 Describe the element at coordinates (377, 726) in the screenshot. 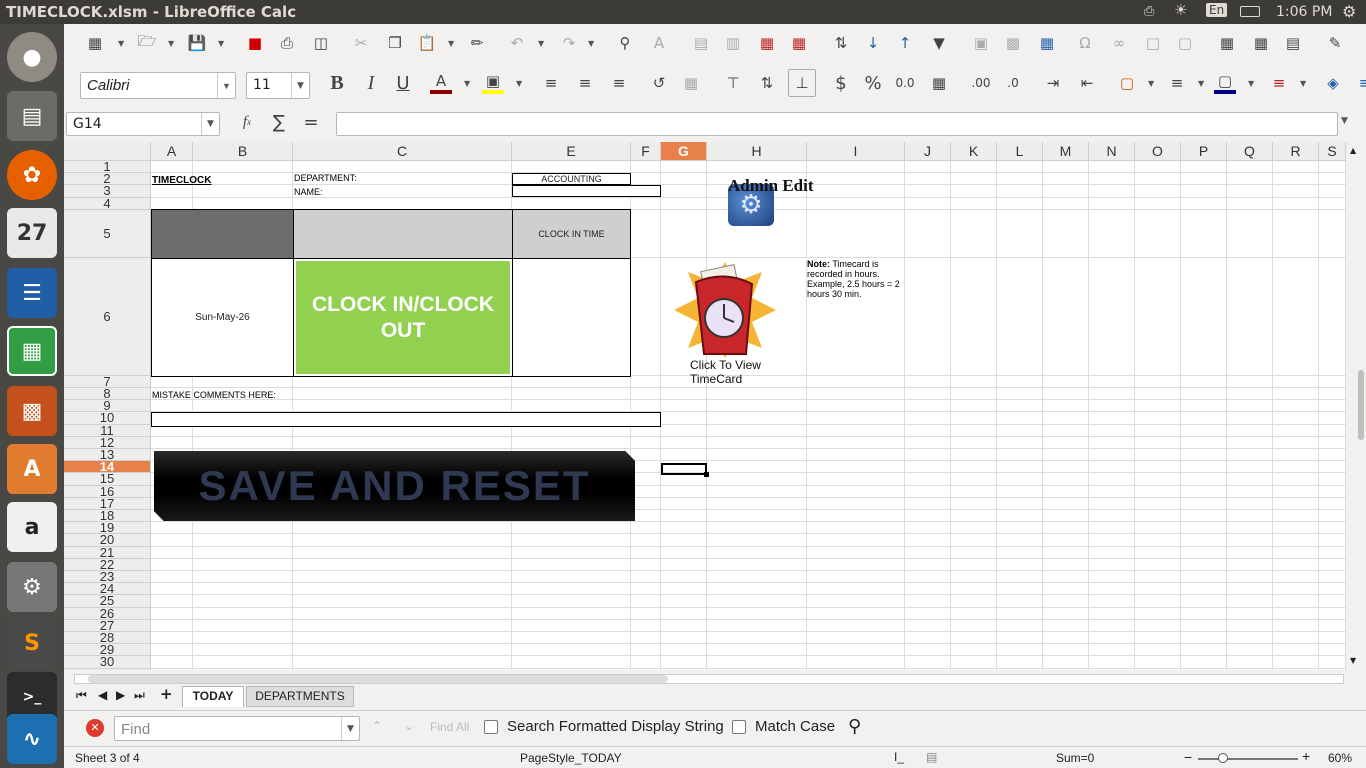

I see `find-previous-icon: ⌃` at that location.